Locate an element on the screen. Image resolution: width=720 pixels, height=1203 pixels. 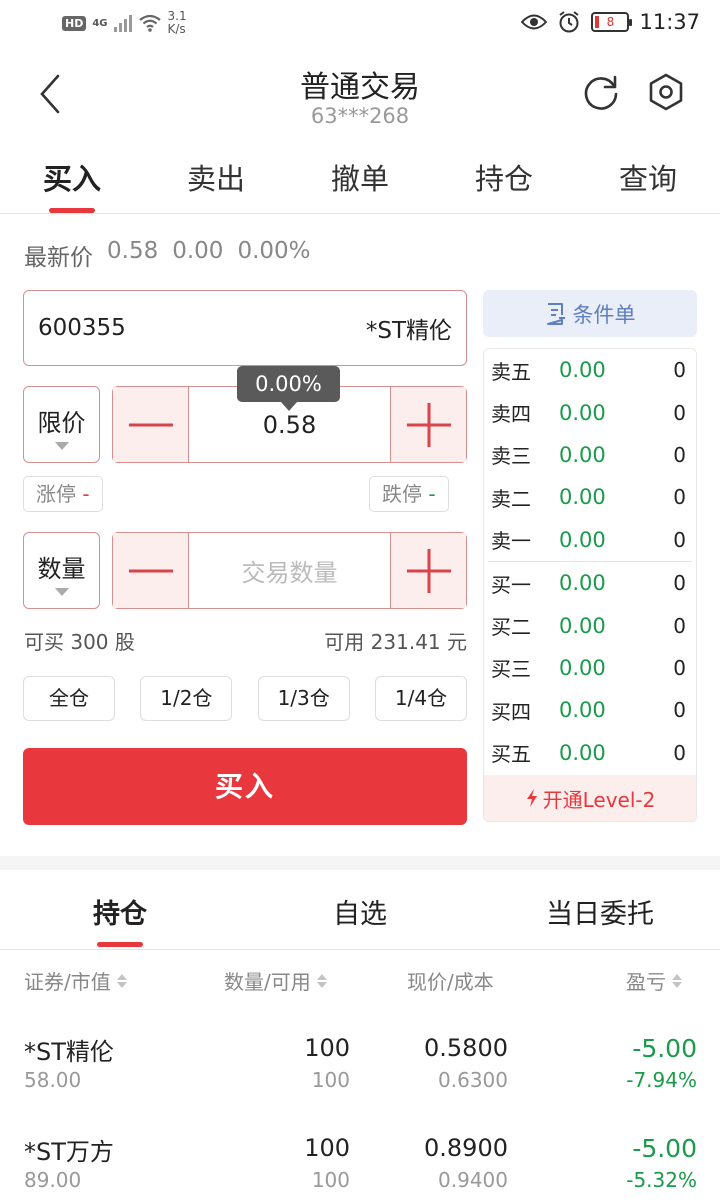
quantity-decrease-button is located at coordinates (151, 570).